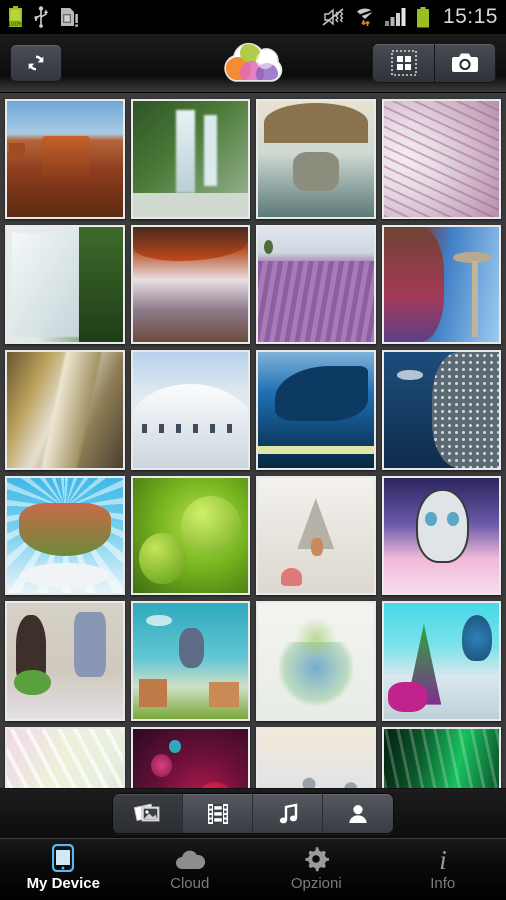  Describe the element at coordinates (41, 17) in the screenshot. I see `usb-icon` at that location.